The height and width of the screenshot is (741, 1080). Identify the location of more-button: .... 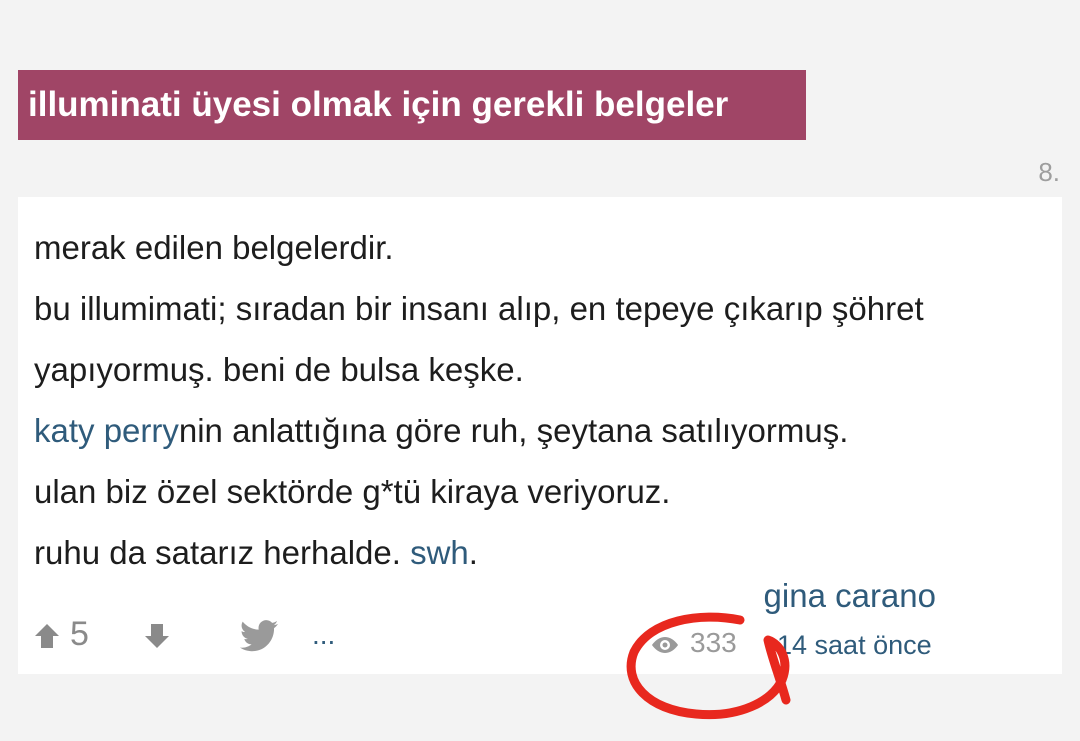
(323, 635).